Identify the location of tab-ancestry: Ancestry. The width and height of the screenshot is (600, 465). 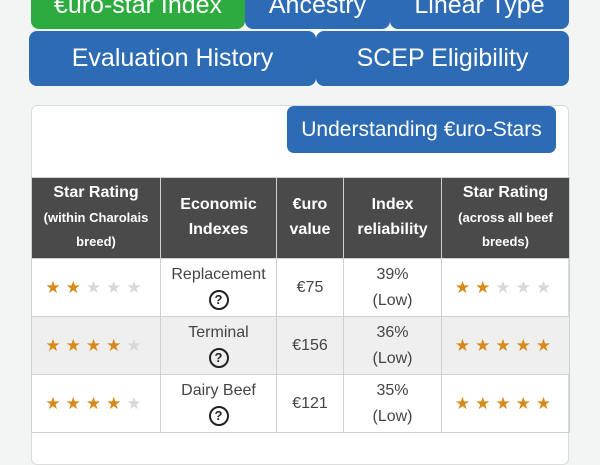
(317, 14).